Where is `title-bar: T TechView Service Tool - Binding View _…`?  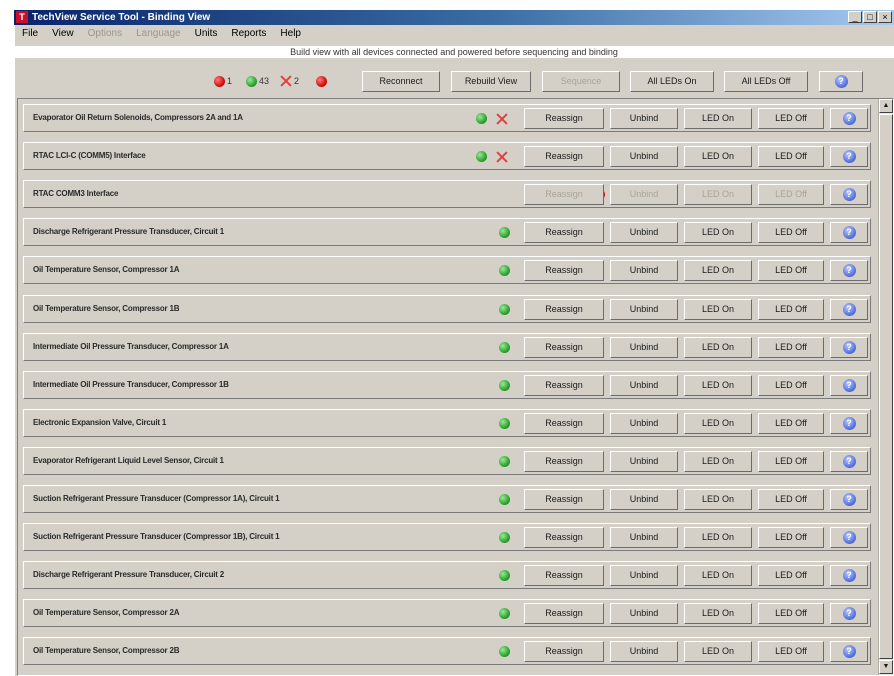 title-bar: T TechView Service Tool - Binding View _… is located at coordinates (454, 17).